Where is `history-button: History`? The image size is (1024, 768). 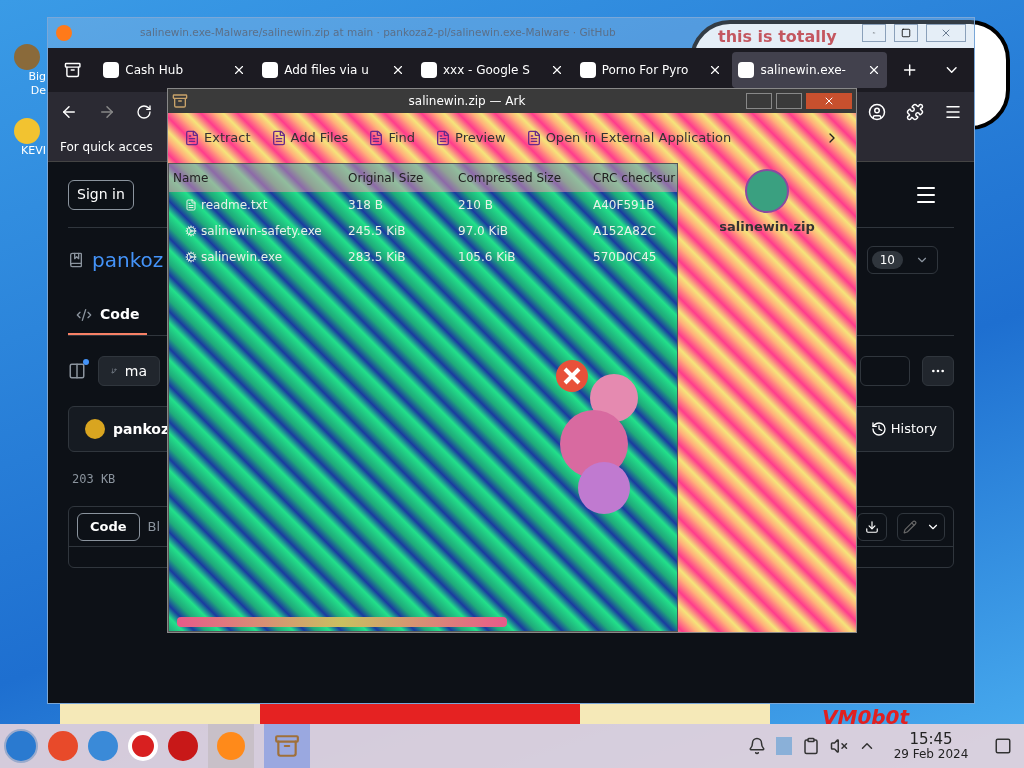
history-button: History is located at coordinates (903, 429).